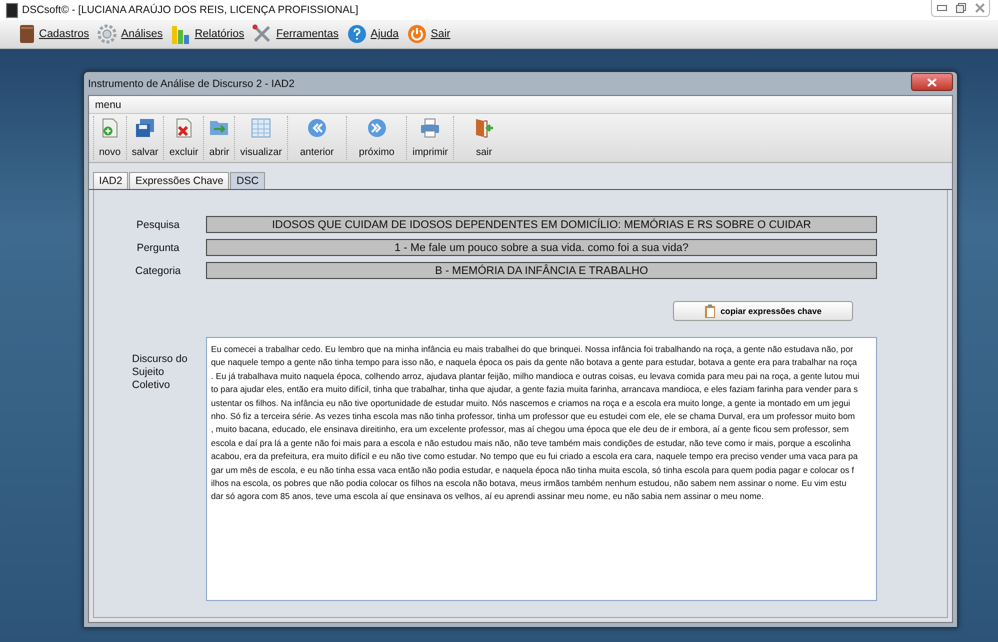 The height and width of the screenshot is (642, 998). Describe the element at coordinates (149, 372) in the screenshot. I see `field-label: Sujeito` at that location.